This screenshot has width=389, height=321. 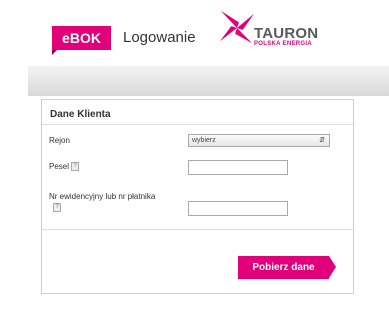 What do you see at coordinates (238, 167) in the screenshot?
I see `pesel-input` at bounding box center [238, 167].